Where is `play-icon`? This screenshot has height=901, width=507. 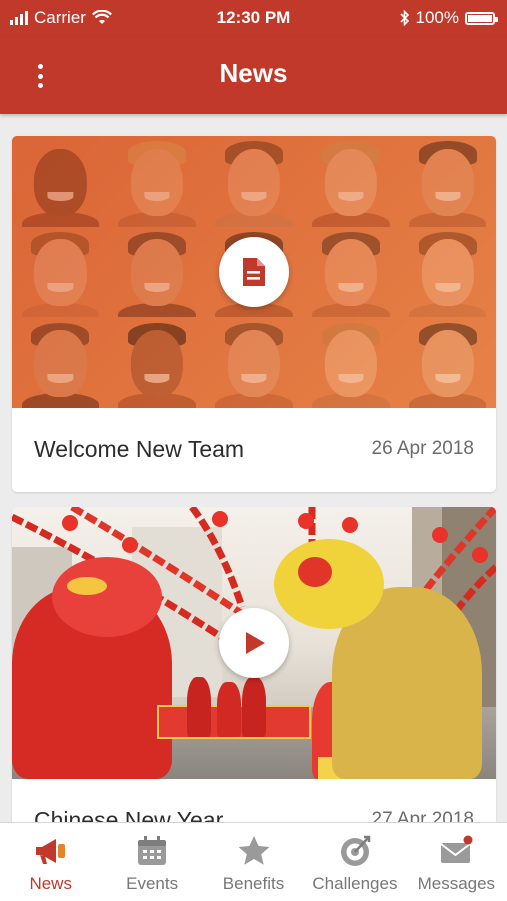
play-icon is located at coordinates (255, 643).